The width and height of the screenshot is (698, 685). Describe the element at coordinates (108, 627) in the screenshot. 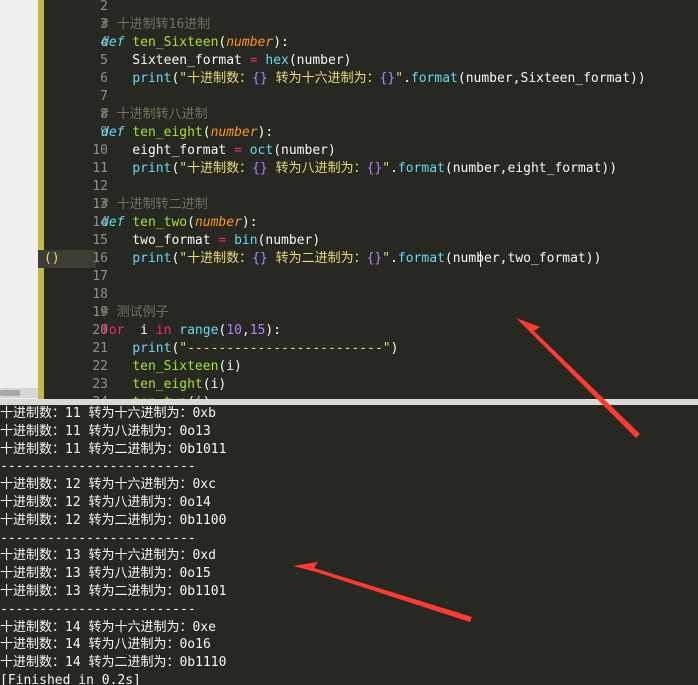

I see `output-line: 十进制数：14 转为十六进制为：0xe` at that location.